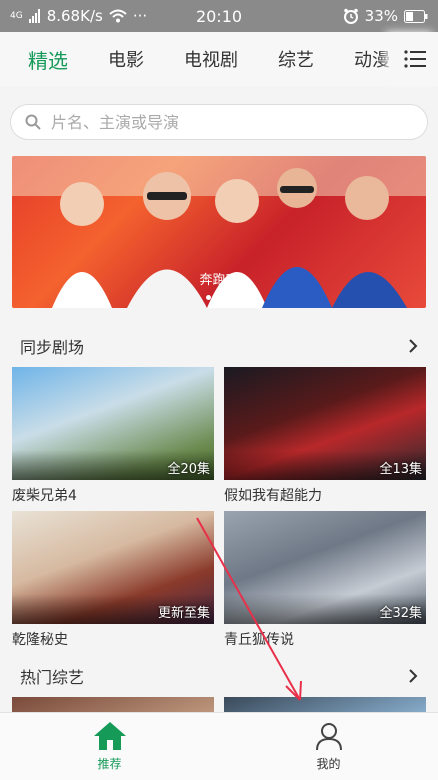  What do you see at coordinates (118, 16) in the screenshot?
I see `wifi-icon` at bounding box center [118, 16].